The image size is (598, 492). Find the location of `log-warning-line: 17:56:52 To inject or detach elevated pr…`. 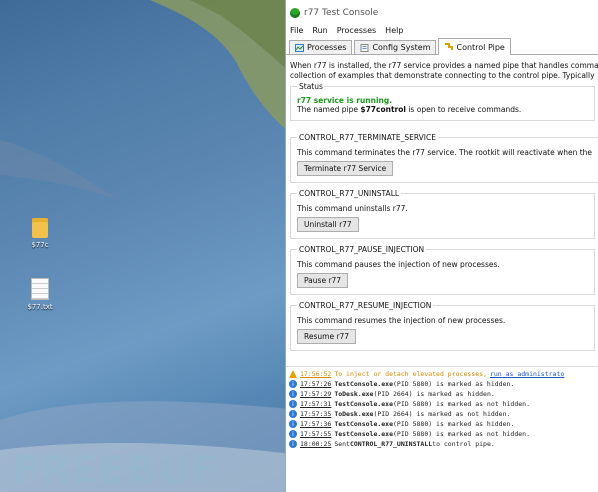

log-warning-line: 17:56:52 To inject or detach elevated pr… is located at coordinates (442, 374).